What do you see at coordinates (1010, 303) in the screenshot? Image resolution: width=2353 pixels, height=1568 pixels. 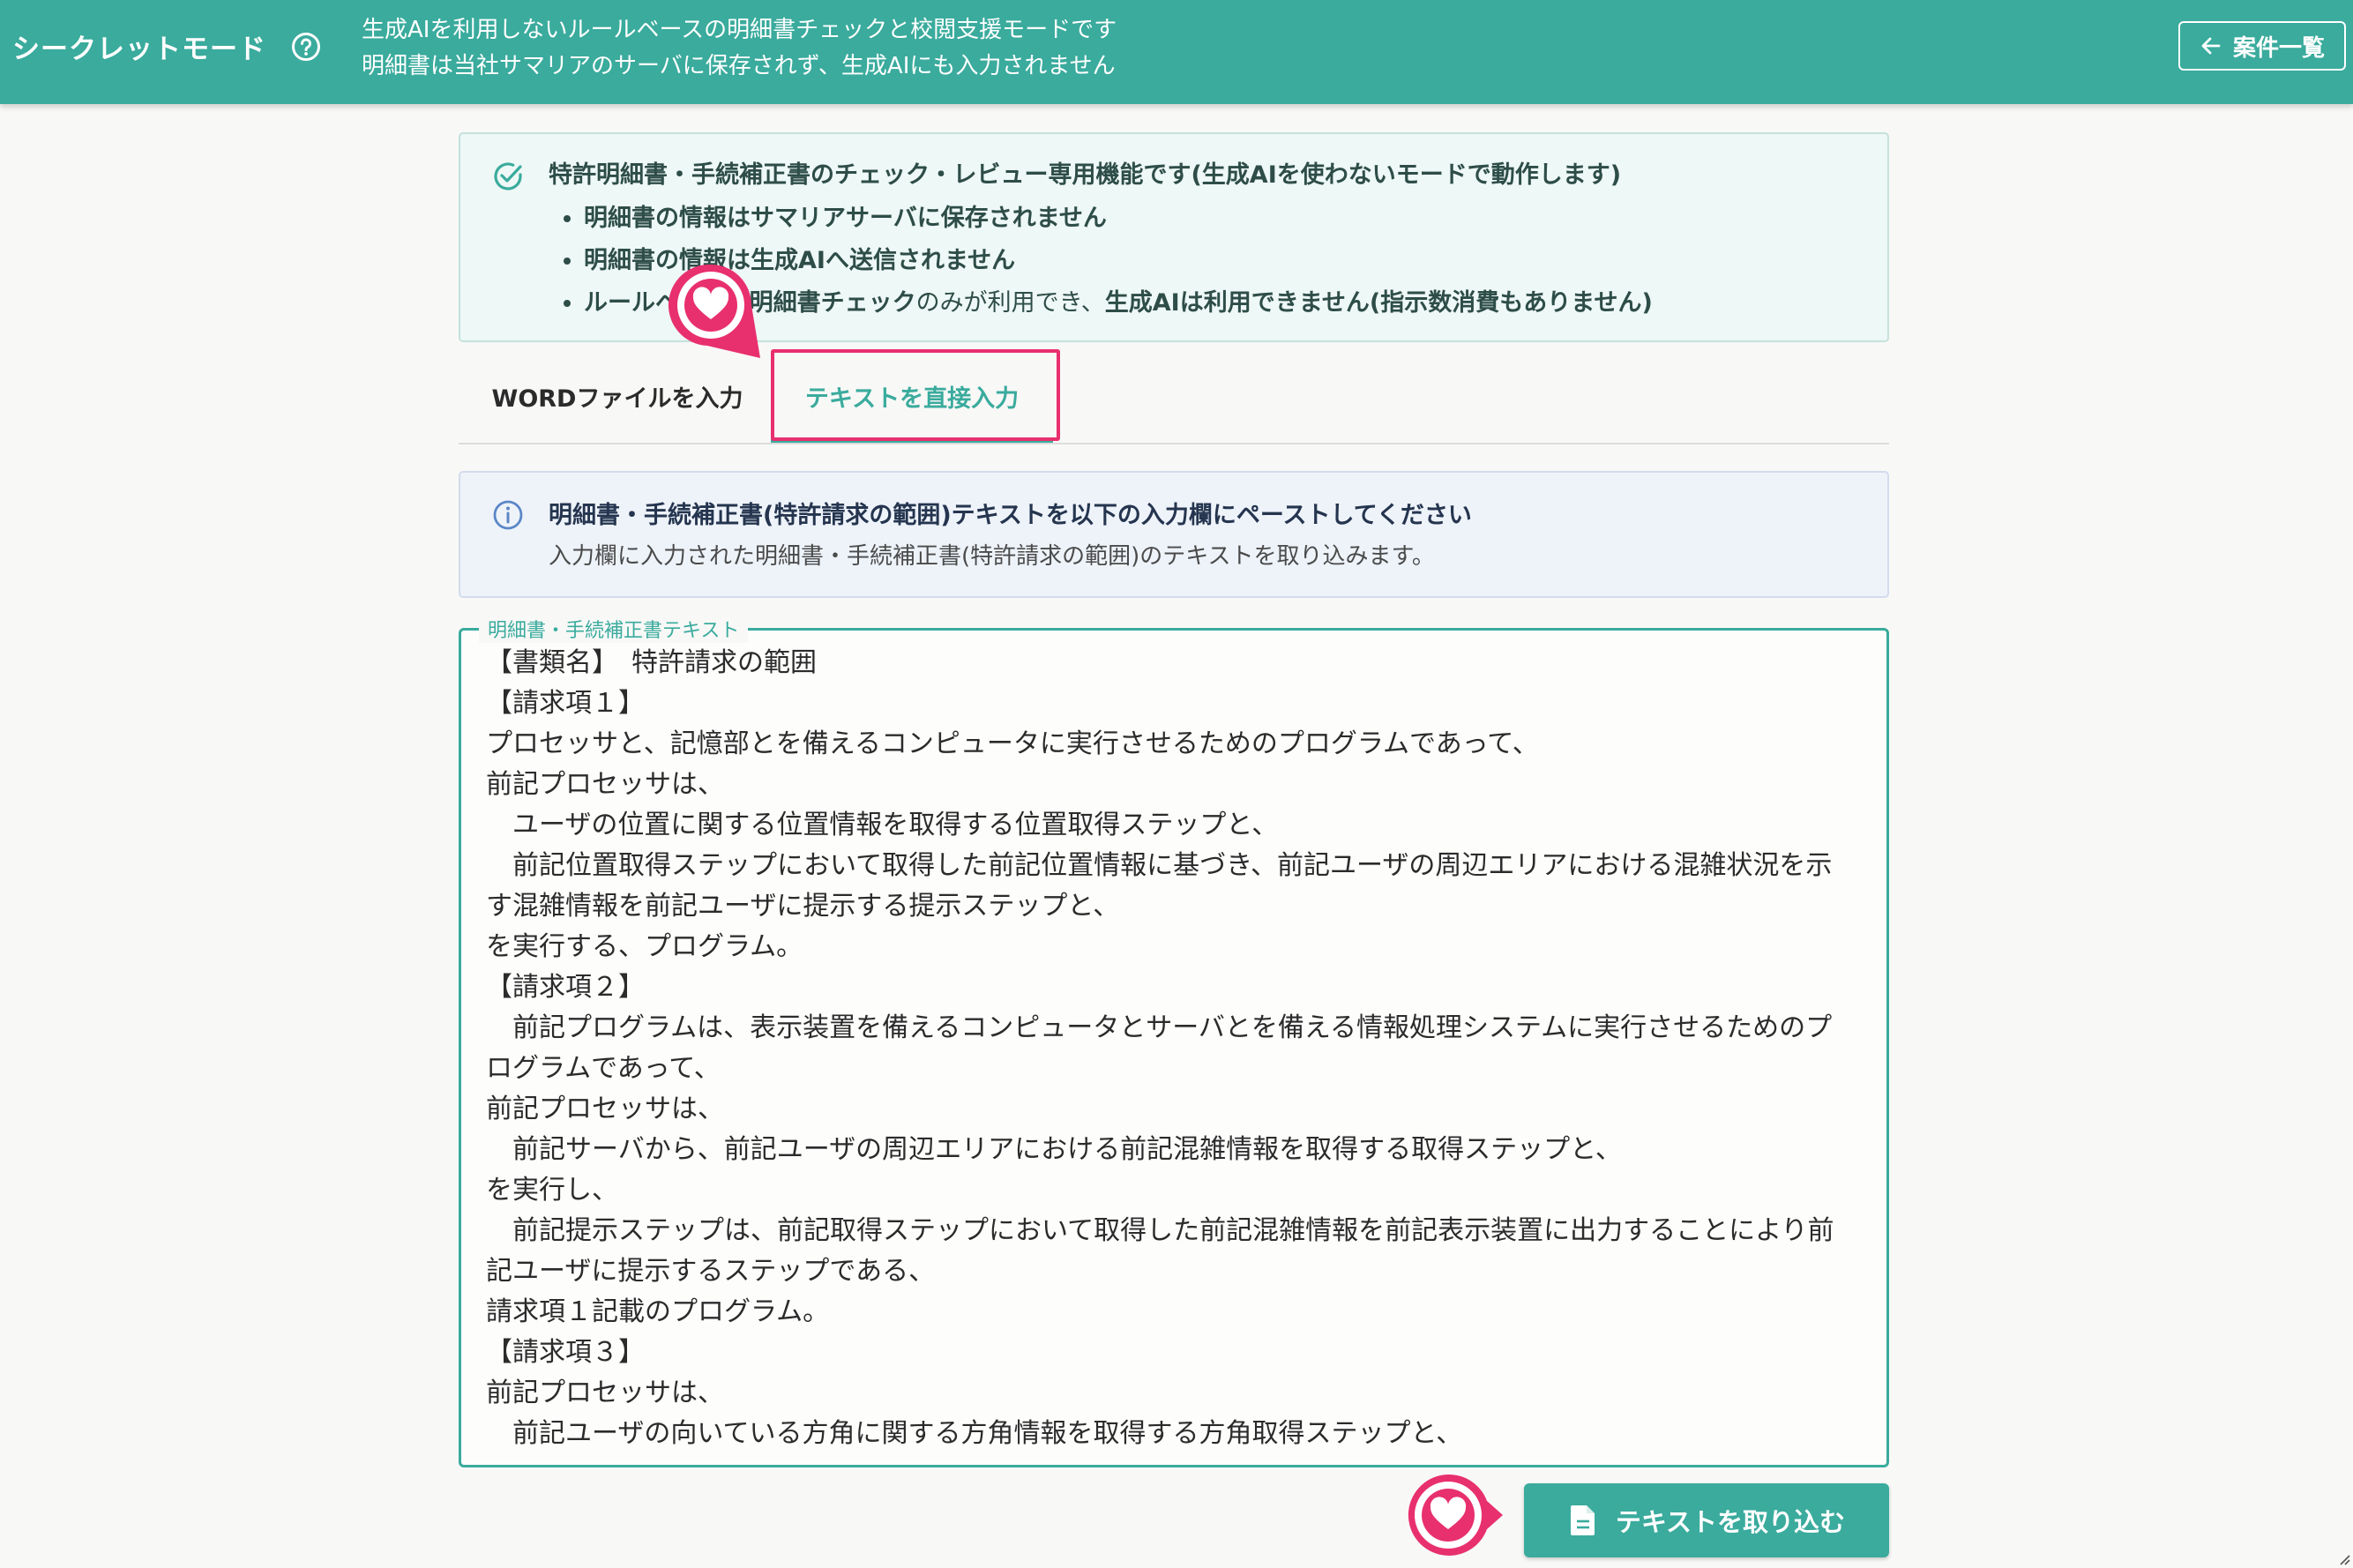 I see `notice-item-part: のみが利用でき、` at bounding box center [1010, 303].